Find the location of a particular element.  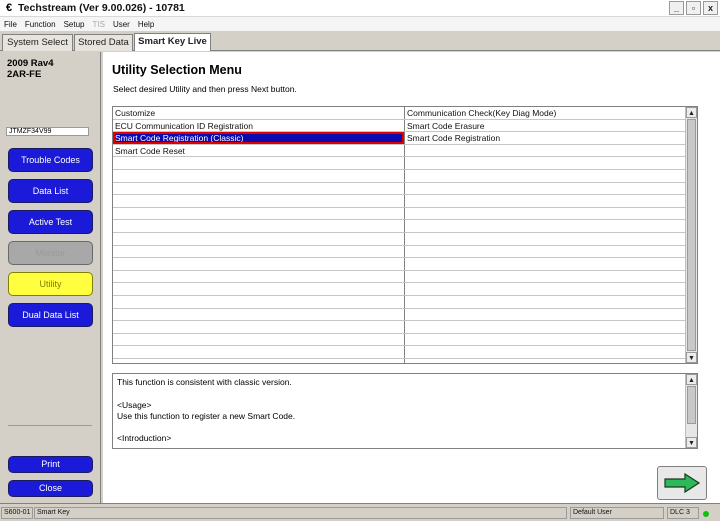

status-dlc: DLC 3 is located at coordinates (683, 513).